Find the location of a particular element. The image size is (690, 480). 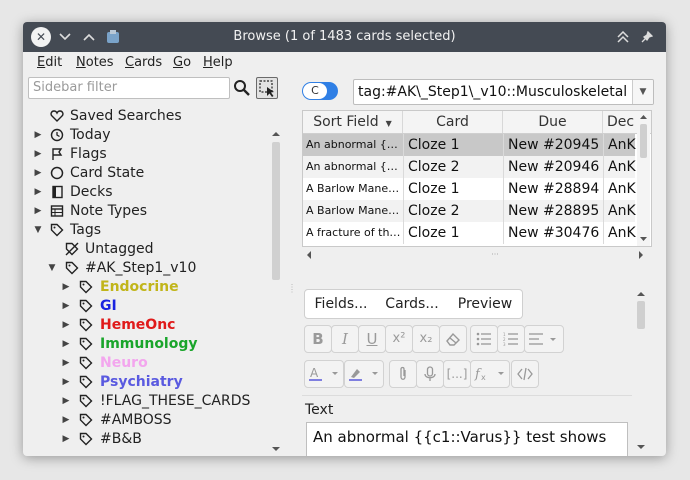

column-card: Card is located at coordinates (453, 122).